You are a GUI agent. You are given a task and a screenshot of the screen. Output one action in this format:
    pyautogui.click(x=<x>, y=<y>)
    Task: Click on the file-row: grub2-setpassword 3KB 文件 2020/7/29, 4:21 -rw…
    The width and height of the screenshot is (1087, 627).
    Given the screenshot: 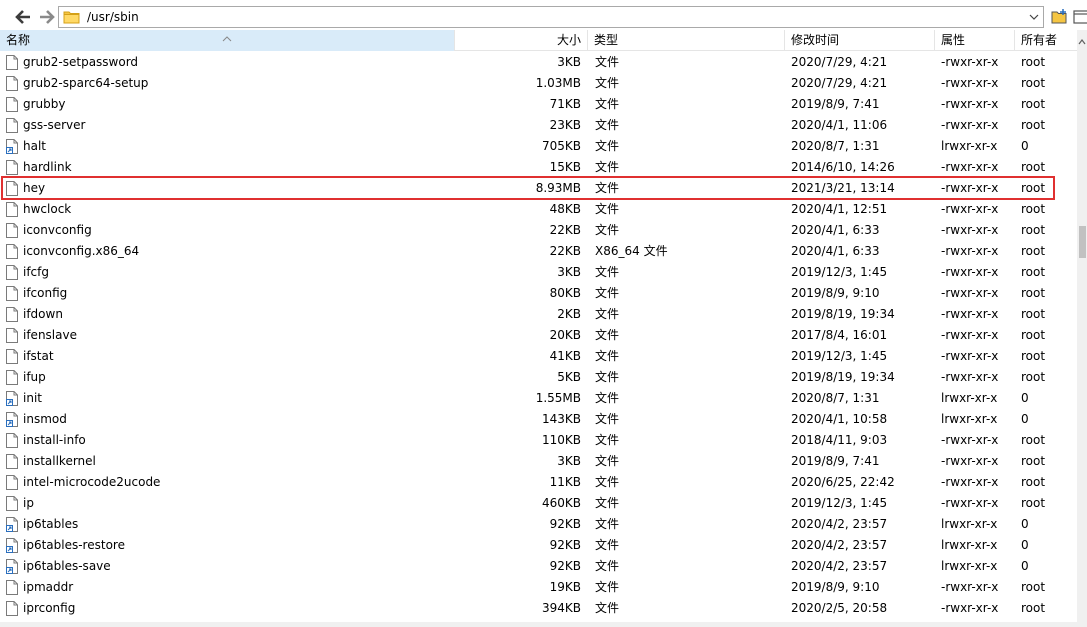 What is the action you would take?
    pyautogui.click(x=538, y=62)
    